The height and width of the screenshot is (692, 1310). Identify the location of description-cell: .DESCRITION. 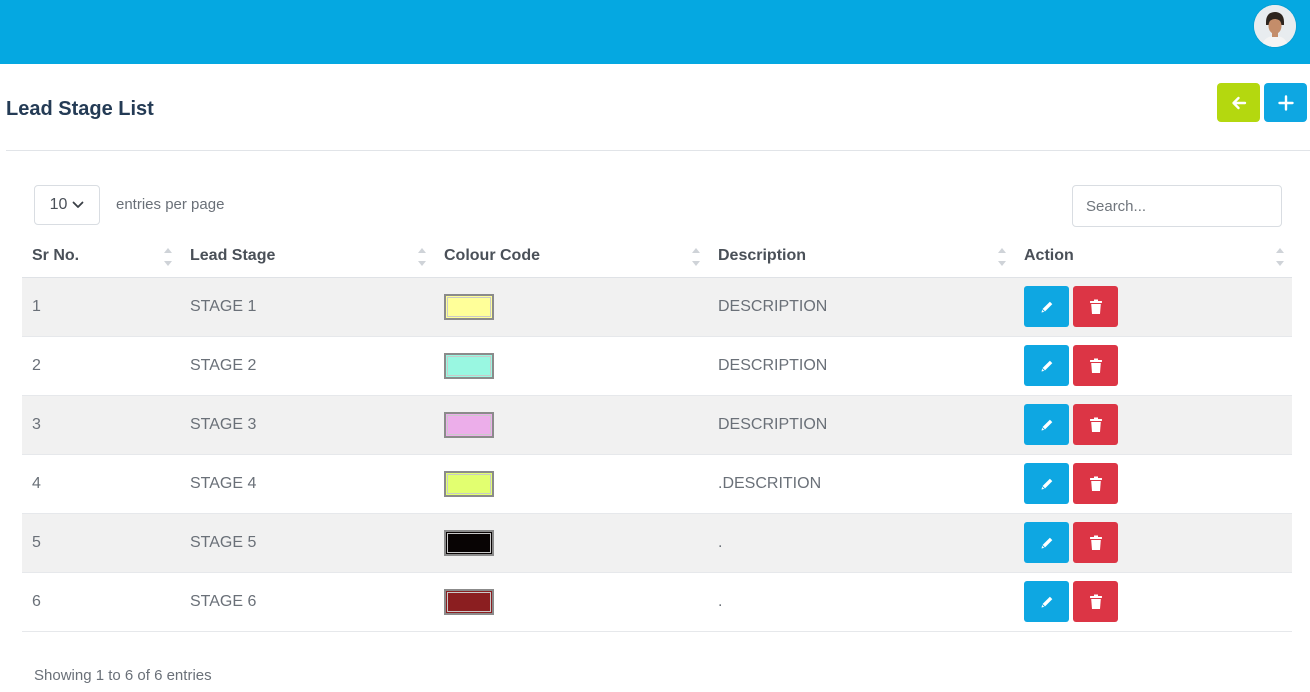
(861, 484).